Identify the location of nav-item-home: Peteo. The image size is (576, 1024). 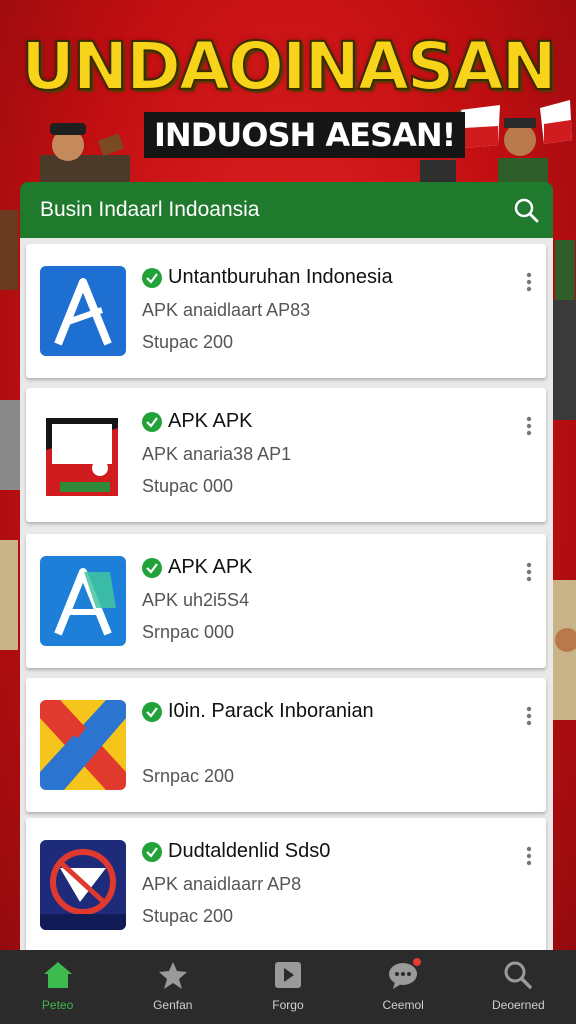
(58, 987).